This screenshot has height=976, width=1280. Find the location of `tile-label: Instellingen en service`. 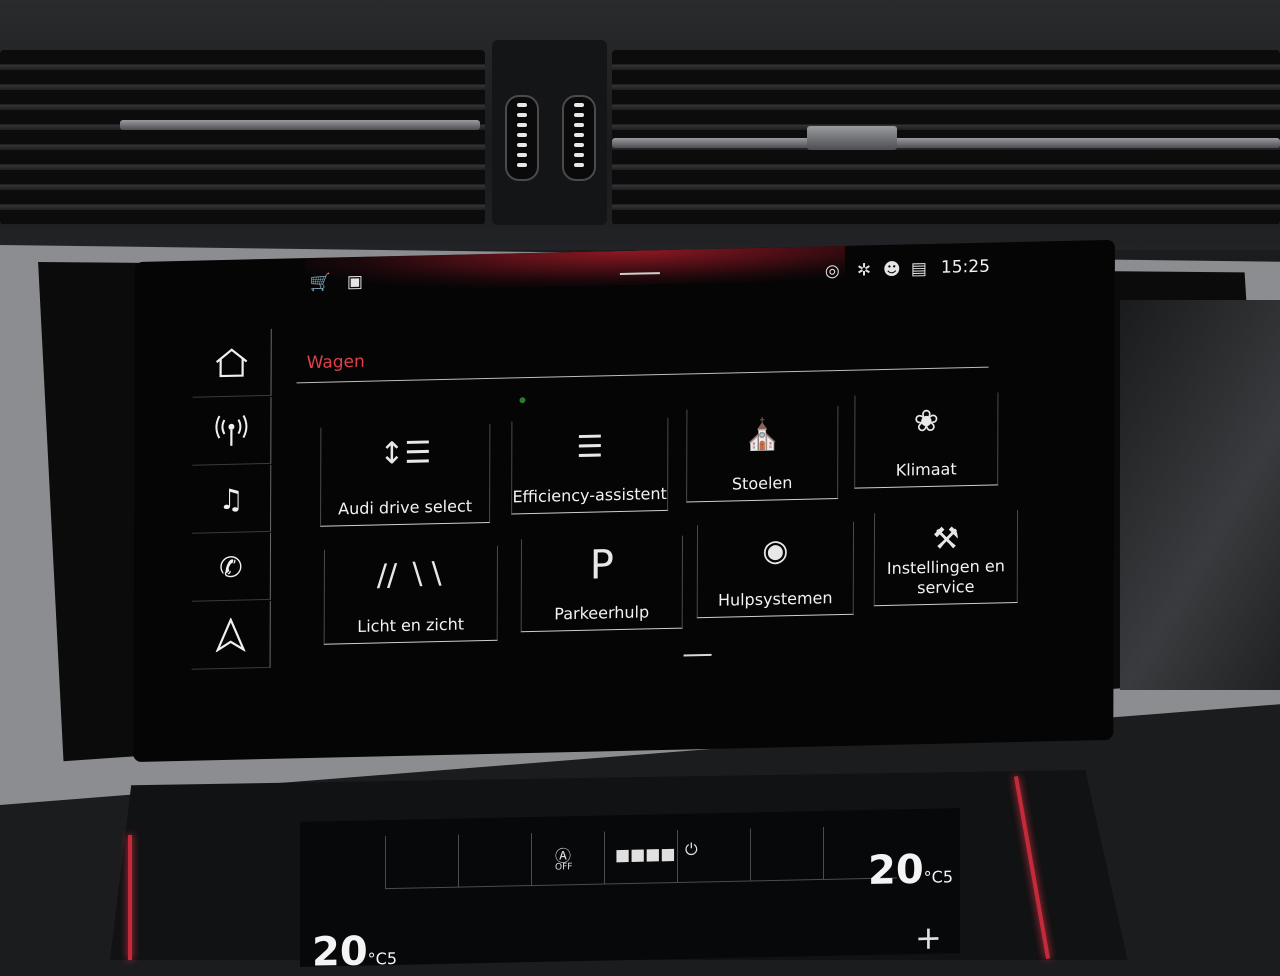

tile-label: Instellingen en service is located at coordinates (945, 577).